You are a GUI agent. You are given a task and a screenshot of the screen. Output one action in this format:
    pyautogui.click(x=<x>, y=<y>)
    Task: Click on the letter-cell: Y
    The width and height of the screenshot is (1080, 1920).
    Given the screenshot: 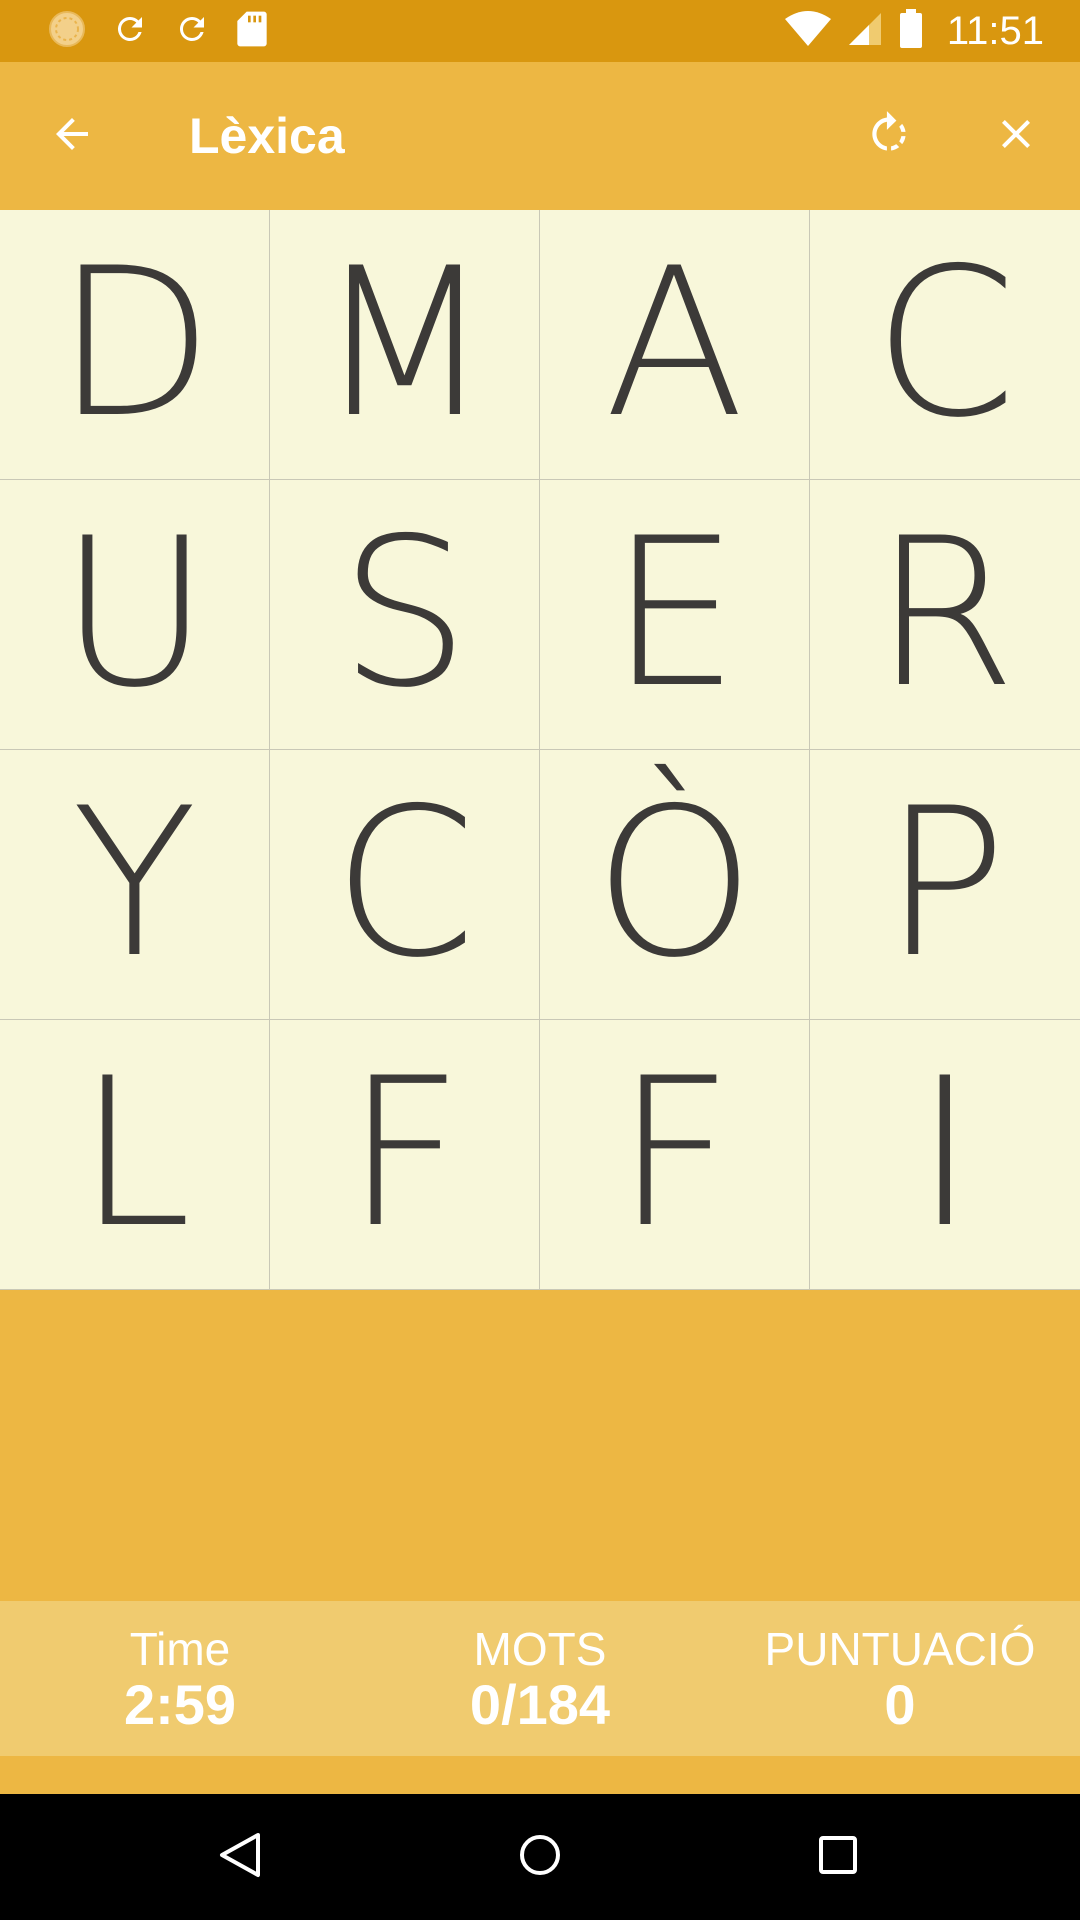 What is the action you would take?
    pyautogui.click(x=135, y=885)
    